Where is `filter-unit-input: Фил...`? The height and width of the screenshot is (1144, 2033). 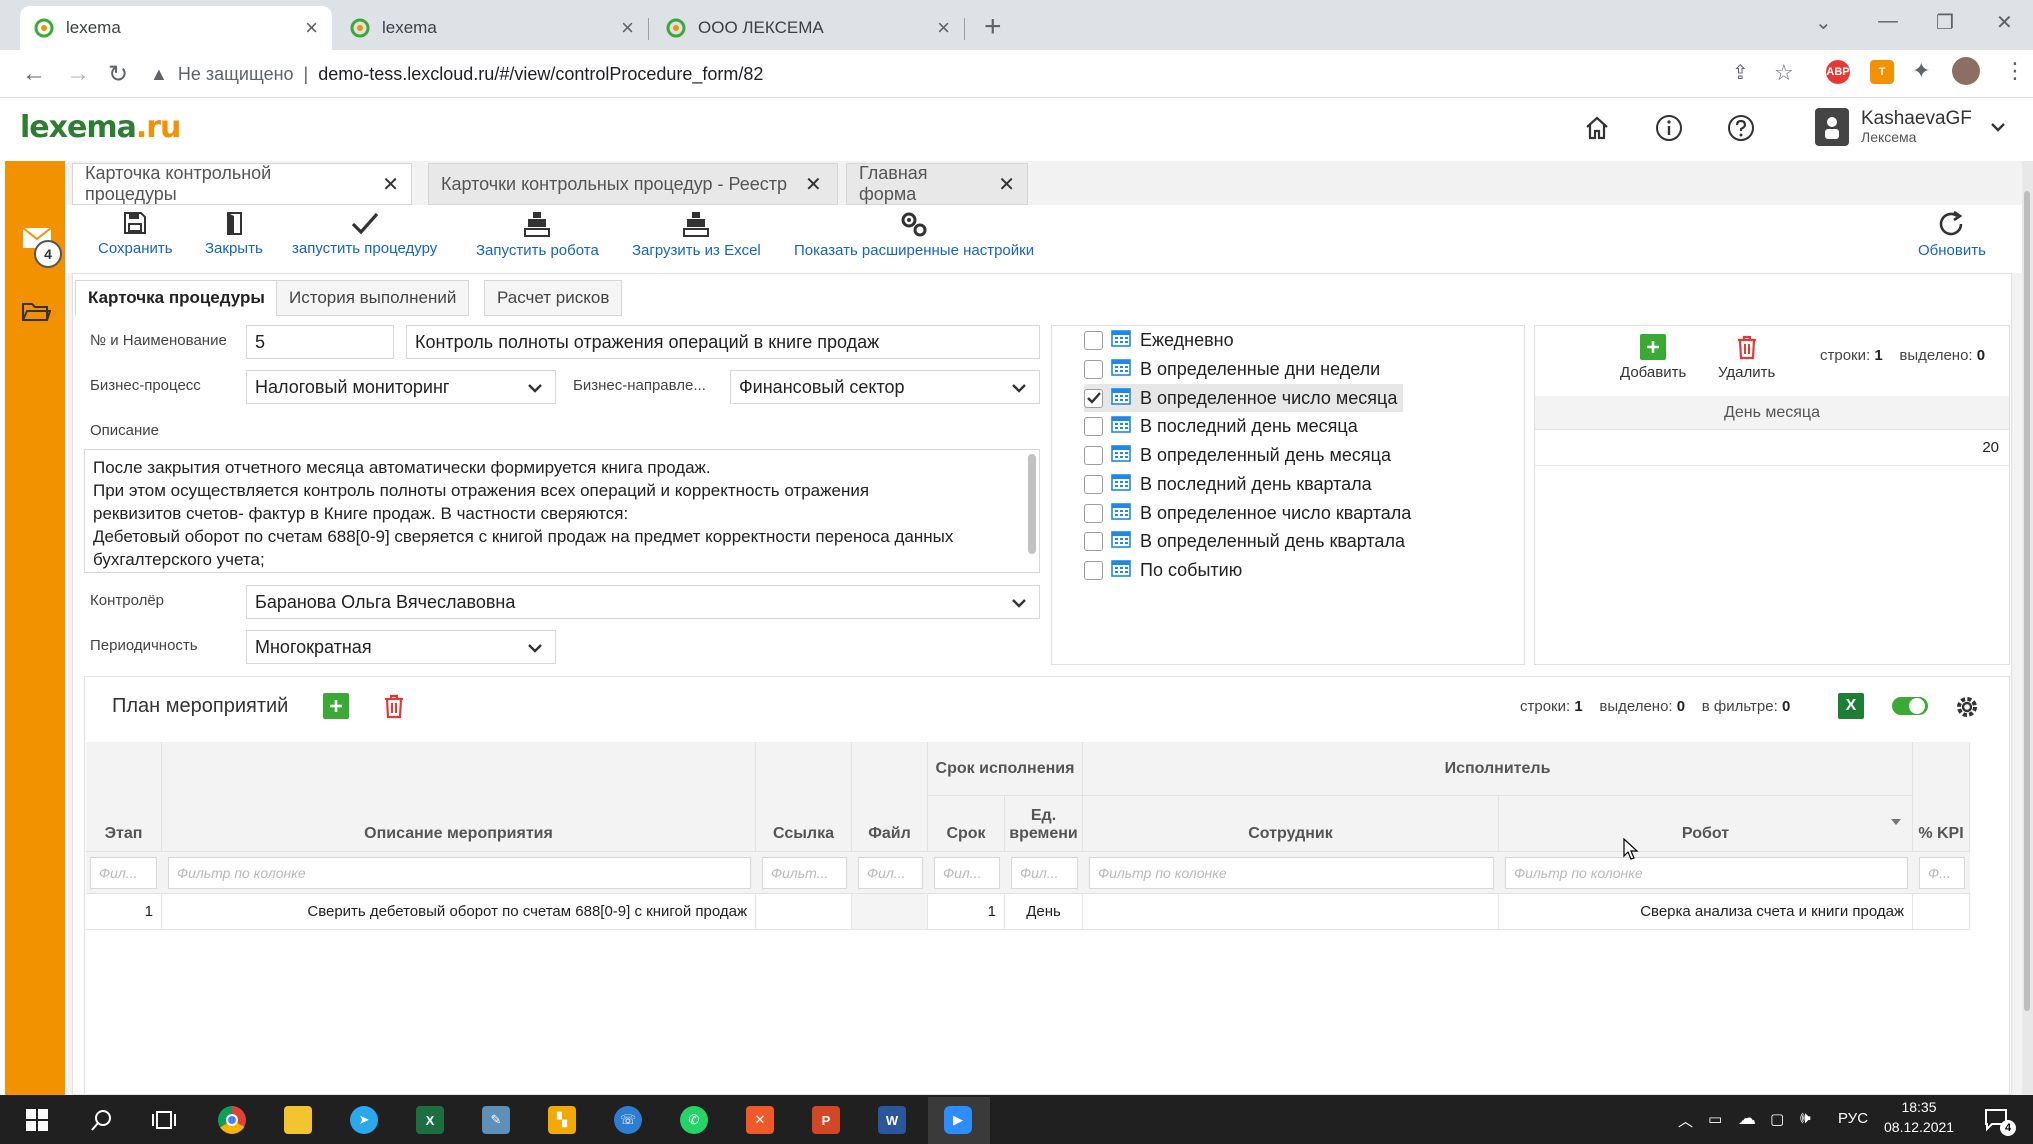 filter-unit-input: Фил... is located at coordinates (1044, 873).